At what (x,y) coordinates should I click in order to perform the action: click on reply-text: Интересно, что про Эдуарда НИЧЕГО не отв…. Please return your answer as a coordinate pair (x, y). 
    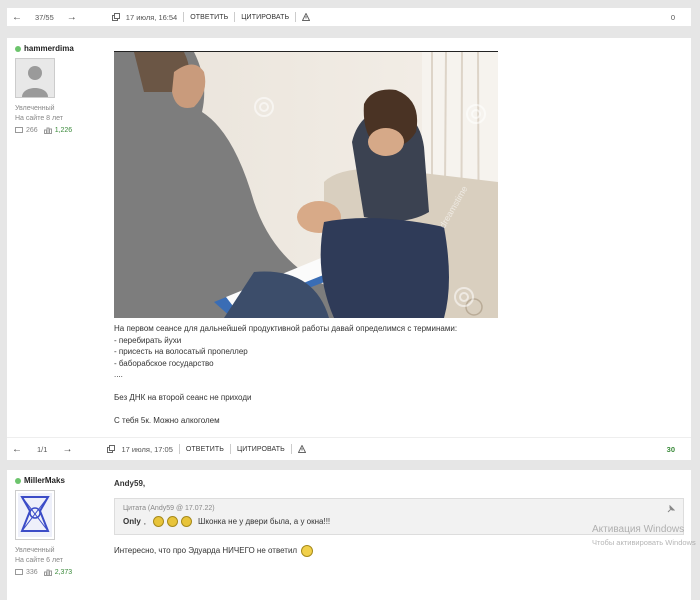
    Looking at the image, I should click on (206, 550).